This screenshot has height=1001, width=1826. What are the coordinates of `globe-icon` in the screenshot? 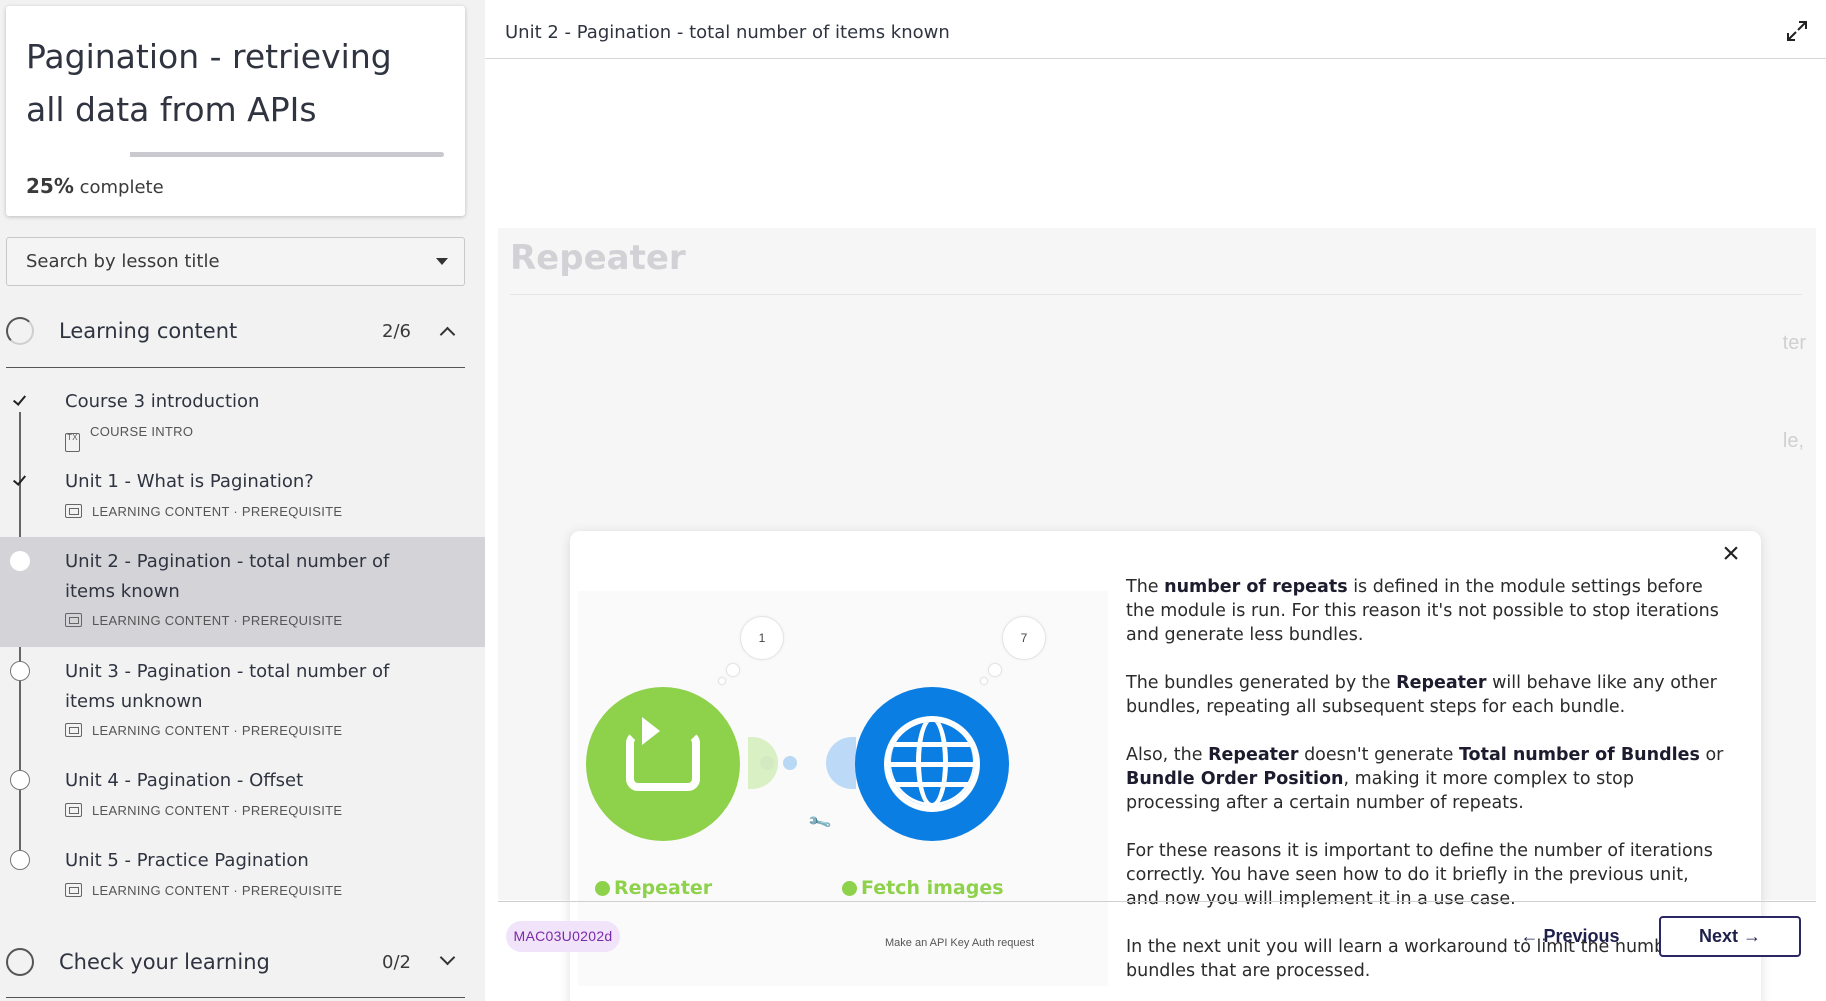 It's located at (932, 764).